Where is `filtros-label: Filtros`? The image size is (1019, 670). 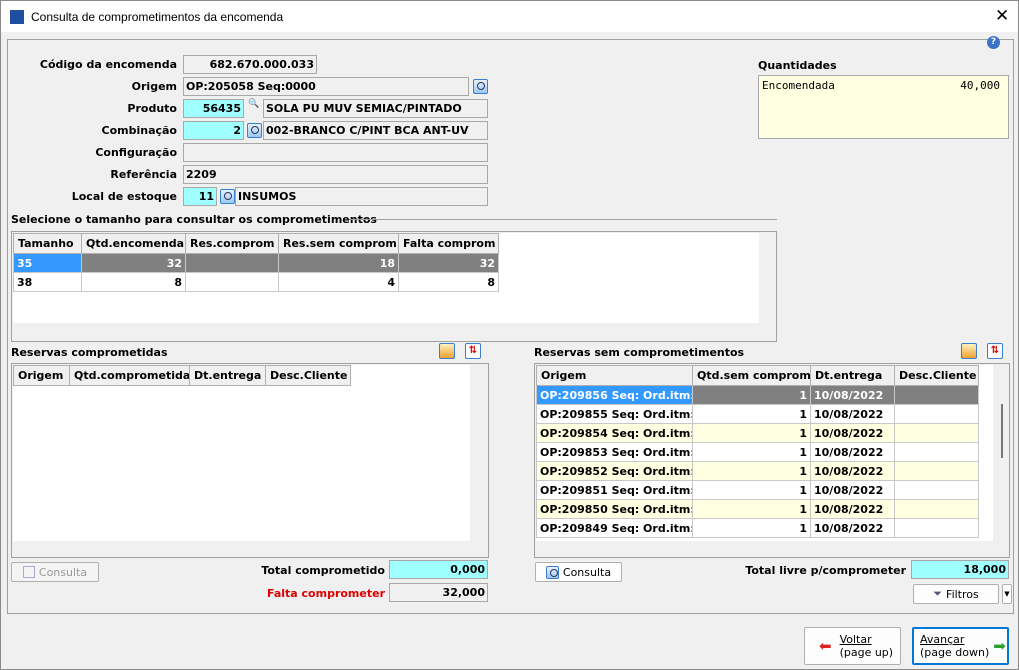
filtros-label: Filtros is located at coordinates (962, 594).